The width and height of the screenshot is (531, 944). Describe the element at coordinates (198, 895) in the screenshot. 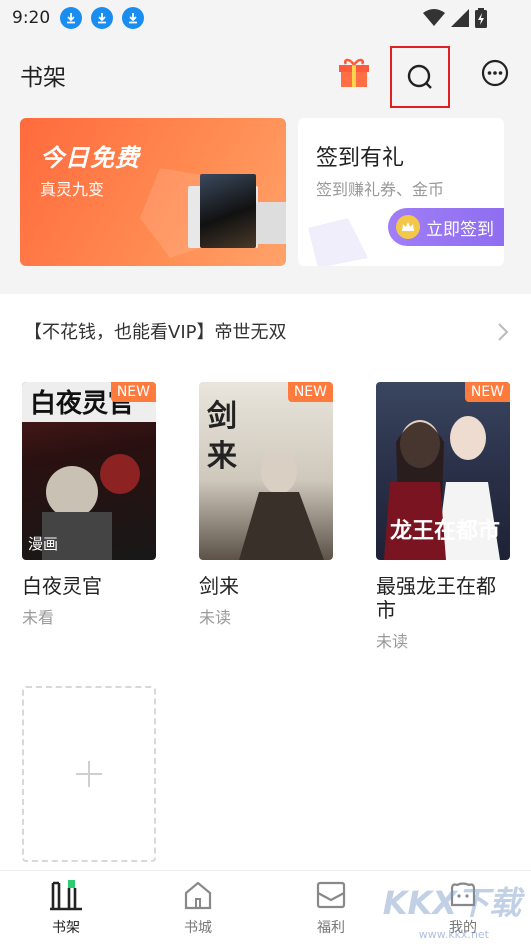

I see `home-icon` at that location.